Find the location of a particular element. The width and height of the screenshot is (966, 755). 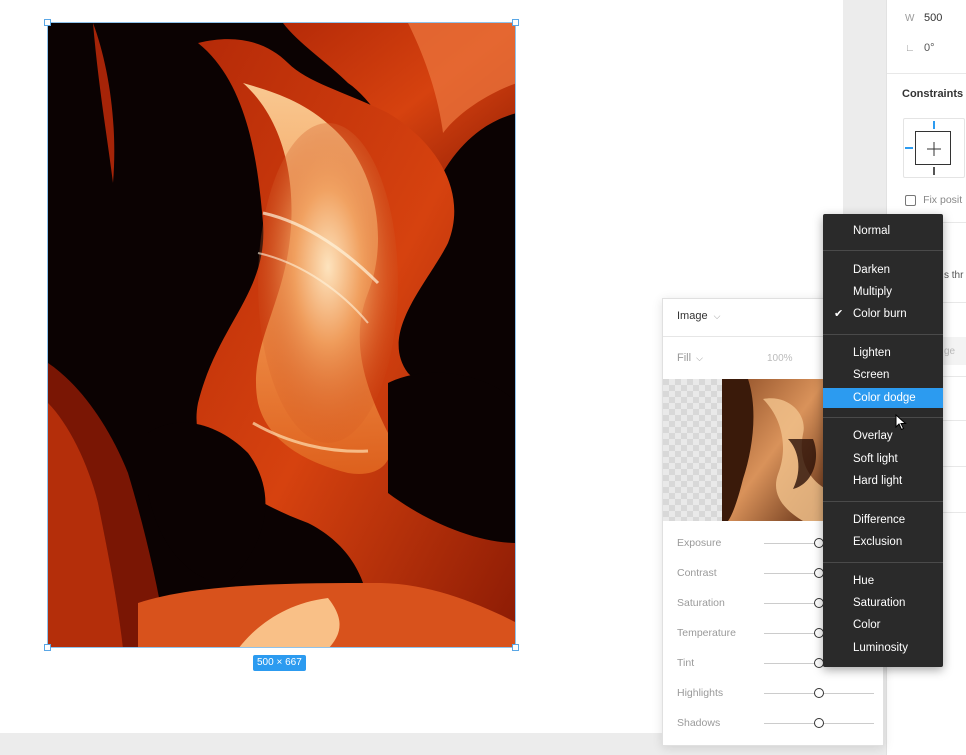

constraints-title: Constraints is located at coordinates (933, 94).